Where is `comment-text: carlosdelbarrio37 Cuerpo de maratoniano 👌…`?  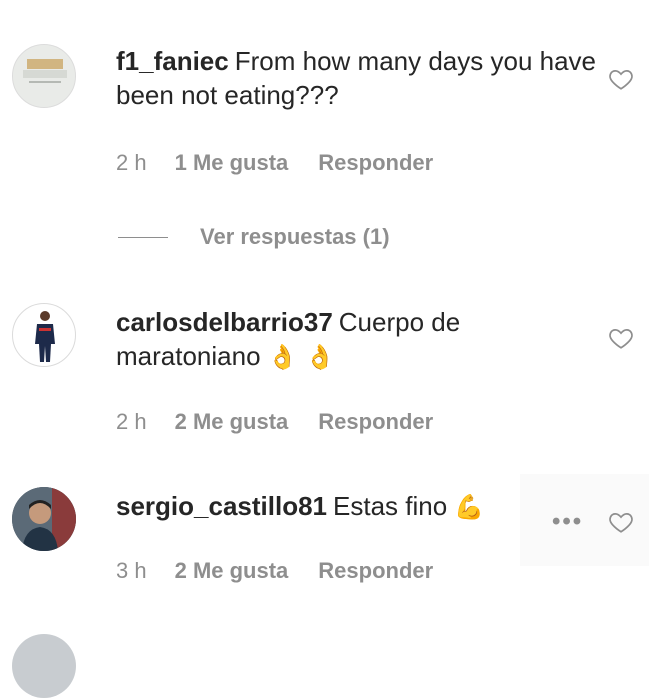
comment-text: carlosdelbarrio37 Cuerpo de maratoniano 👌… is located at coordinates (356, 339).